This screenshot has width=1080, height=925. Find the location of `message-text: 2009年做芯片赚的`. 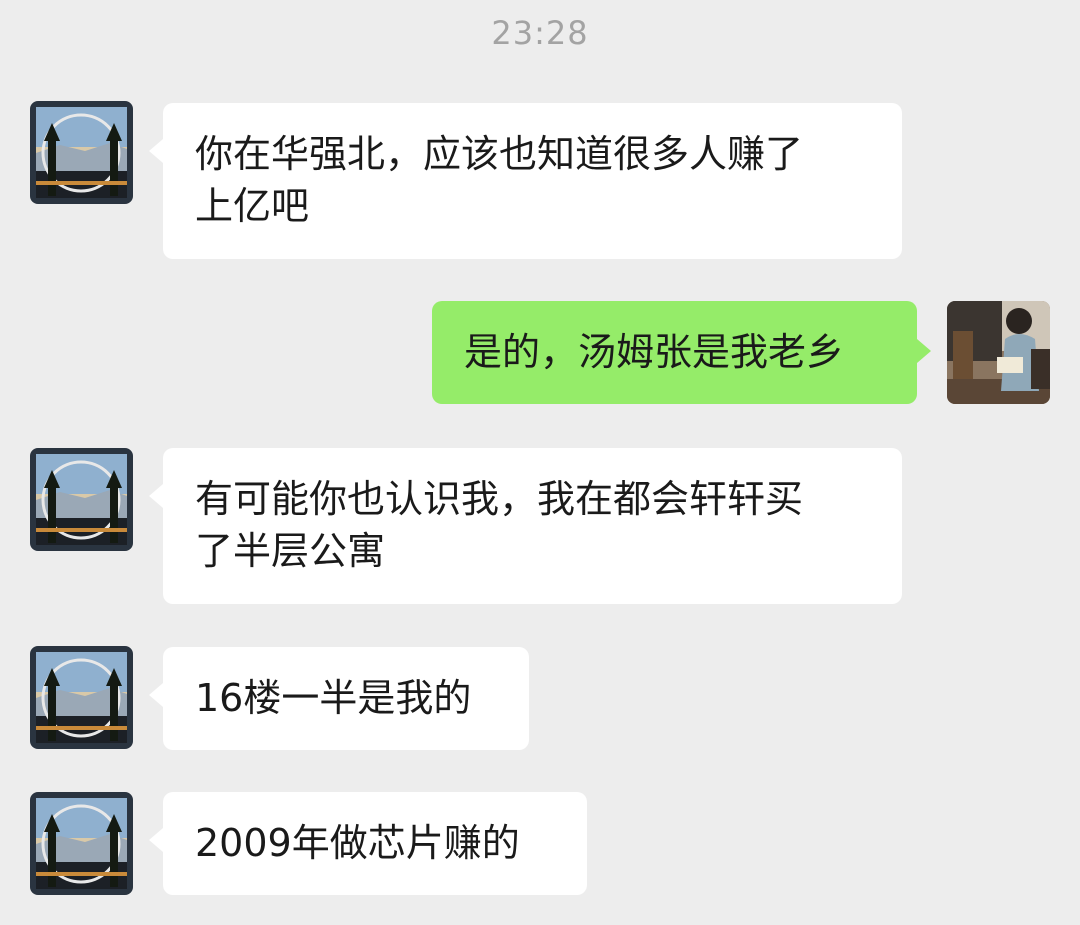

message-text: 2009年做芯片赚的 is located at coordinates (357, 843).